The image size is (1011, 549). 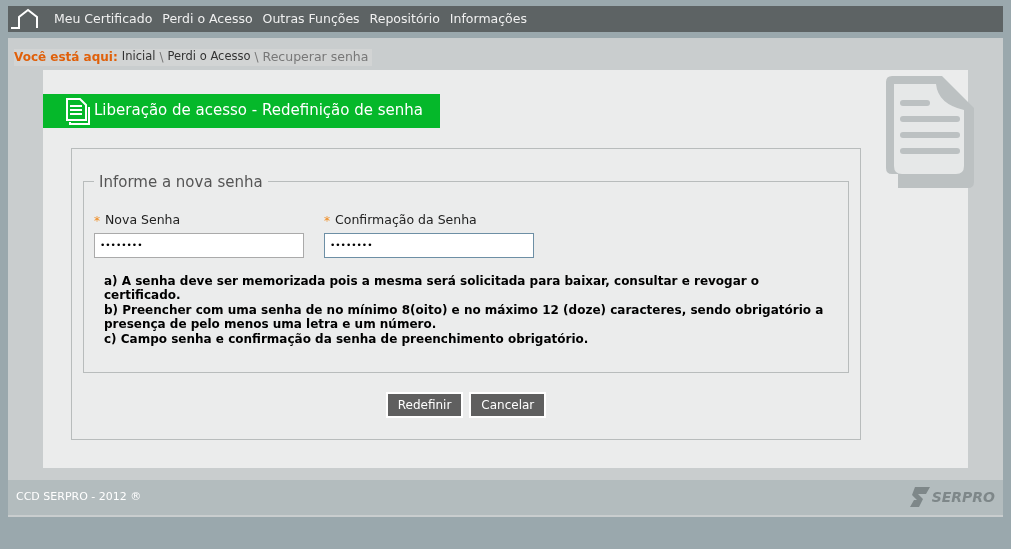 I want to click on instruction-text: b) Preencher com uma senha de no mínimo 8(oito) e no máximo 12 (doze) caracteres, sendo obrigatório a presença de pelo menos uma letra e um número., so click(x=464, y=317).